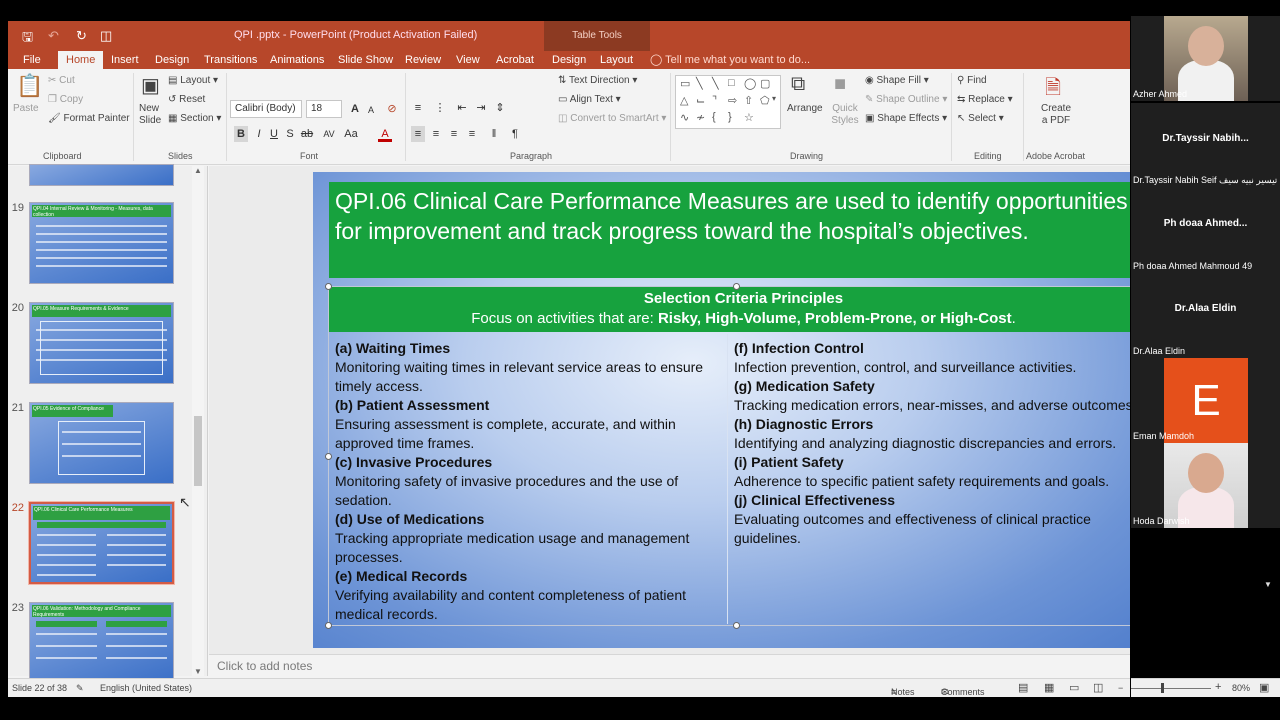 This screenshot has height=720, width=1280. What do you see at coordinates (274, 134) in the screenshot?
I see `underline-icon: U` at bounding box center [274, 134].